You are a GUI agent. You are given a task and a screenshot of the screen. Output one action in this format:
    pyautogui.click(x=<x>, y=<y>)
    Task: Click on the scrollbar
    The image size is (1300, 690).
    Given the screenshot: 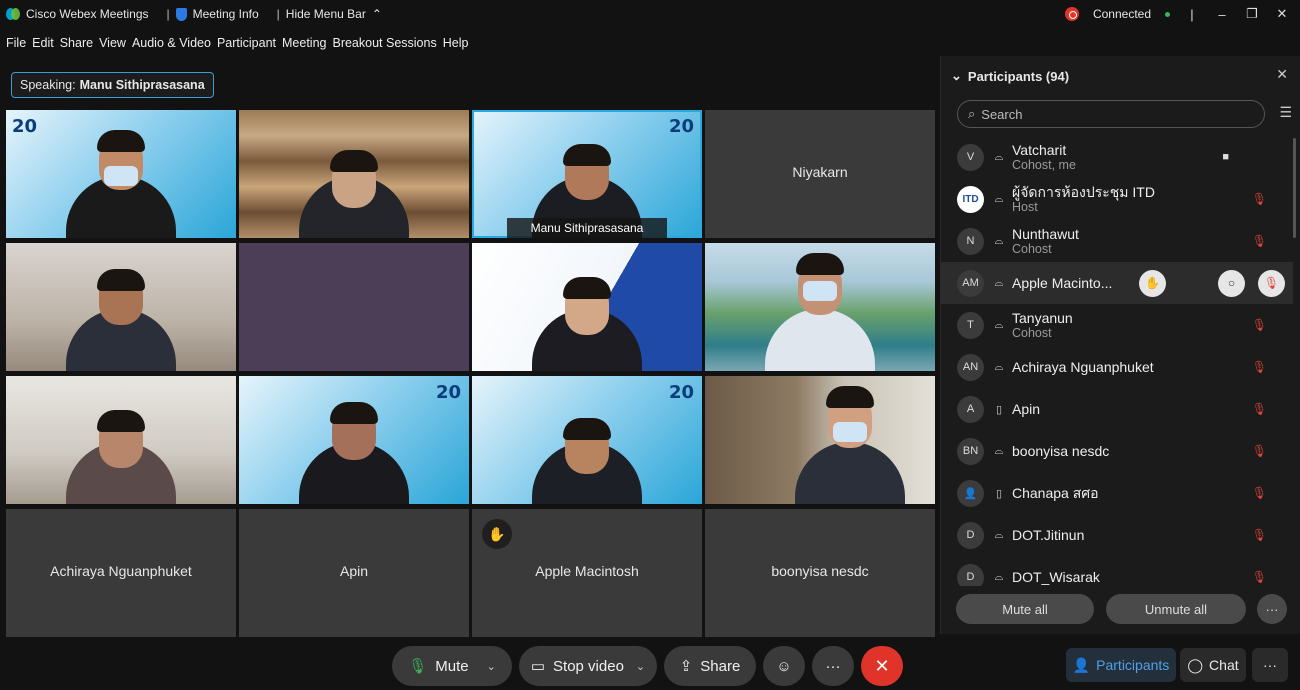 What is the action you would take?
    pyautogui.click(x=1294, y=188)
    